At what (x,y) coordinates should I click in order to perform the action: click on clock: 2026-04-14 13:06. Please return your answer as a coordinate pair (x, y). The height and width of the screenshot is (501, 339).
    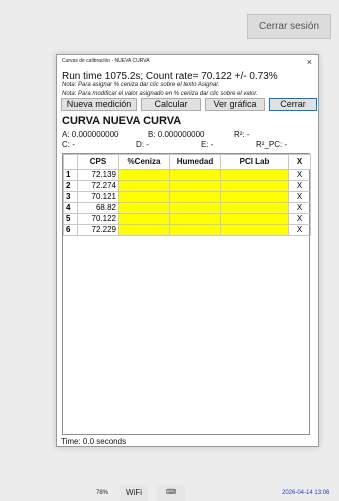
    Looking at the image, I should click on (306, 493).